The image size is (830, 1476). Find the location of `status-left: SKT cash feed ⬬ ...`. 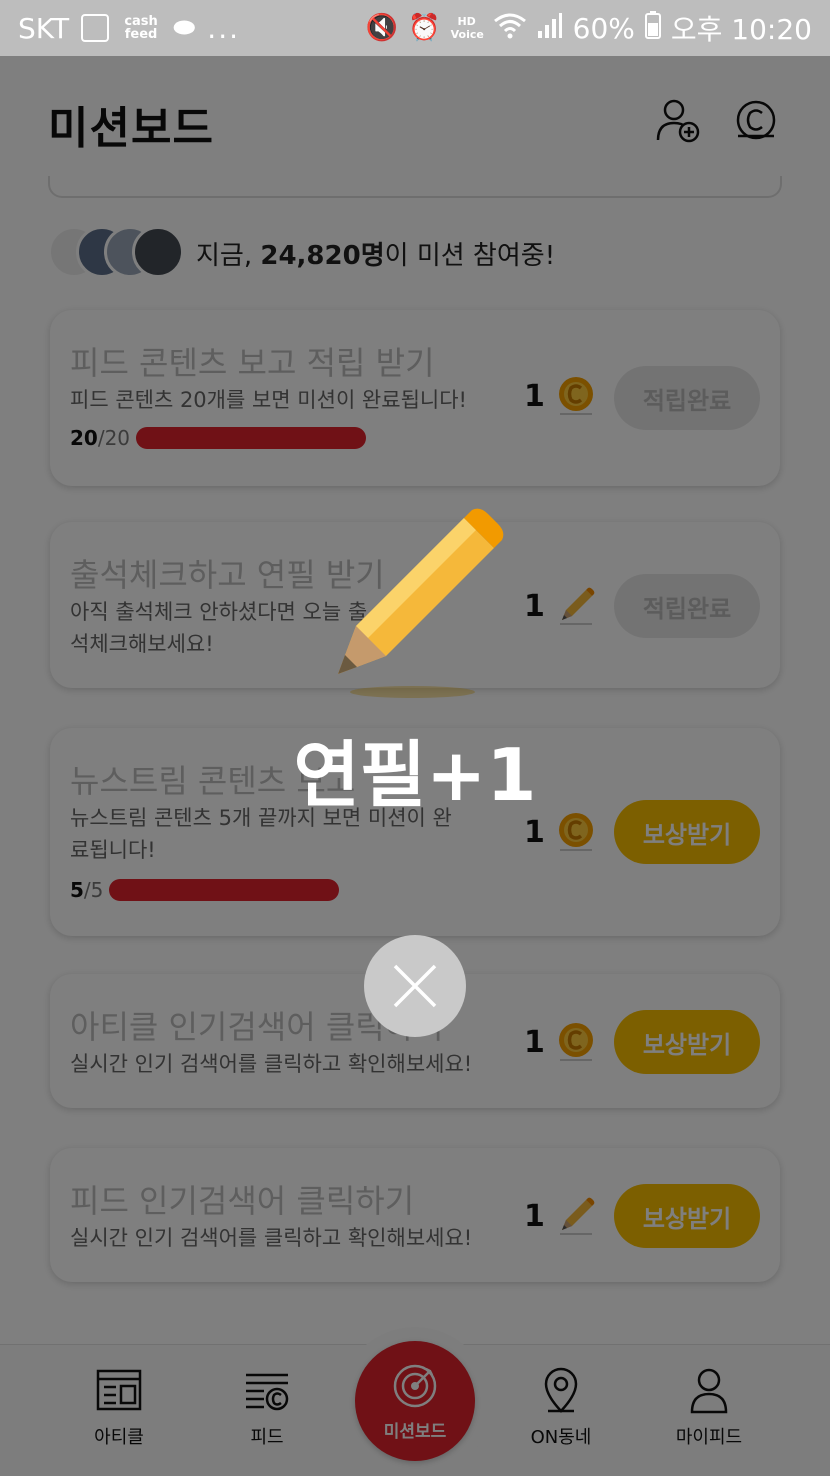

status-left: SKT cash feed ⬬ ... is located at coordinates (129, 28).